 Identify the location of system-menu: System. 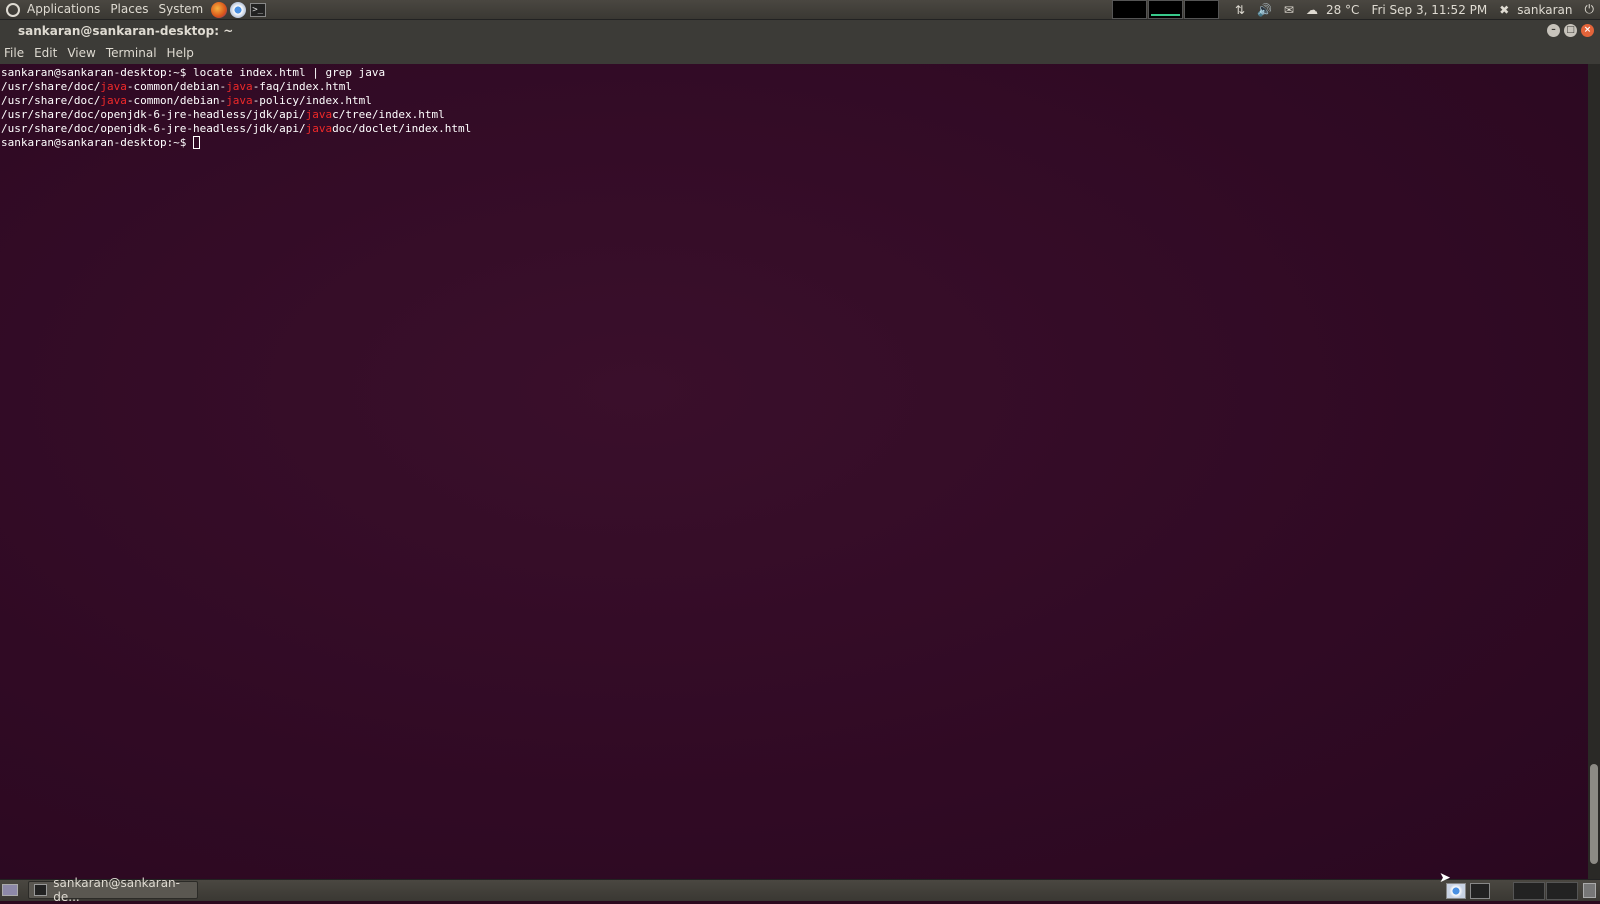
(180, 9).